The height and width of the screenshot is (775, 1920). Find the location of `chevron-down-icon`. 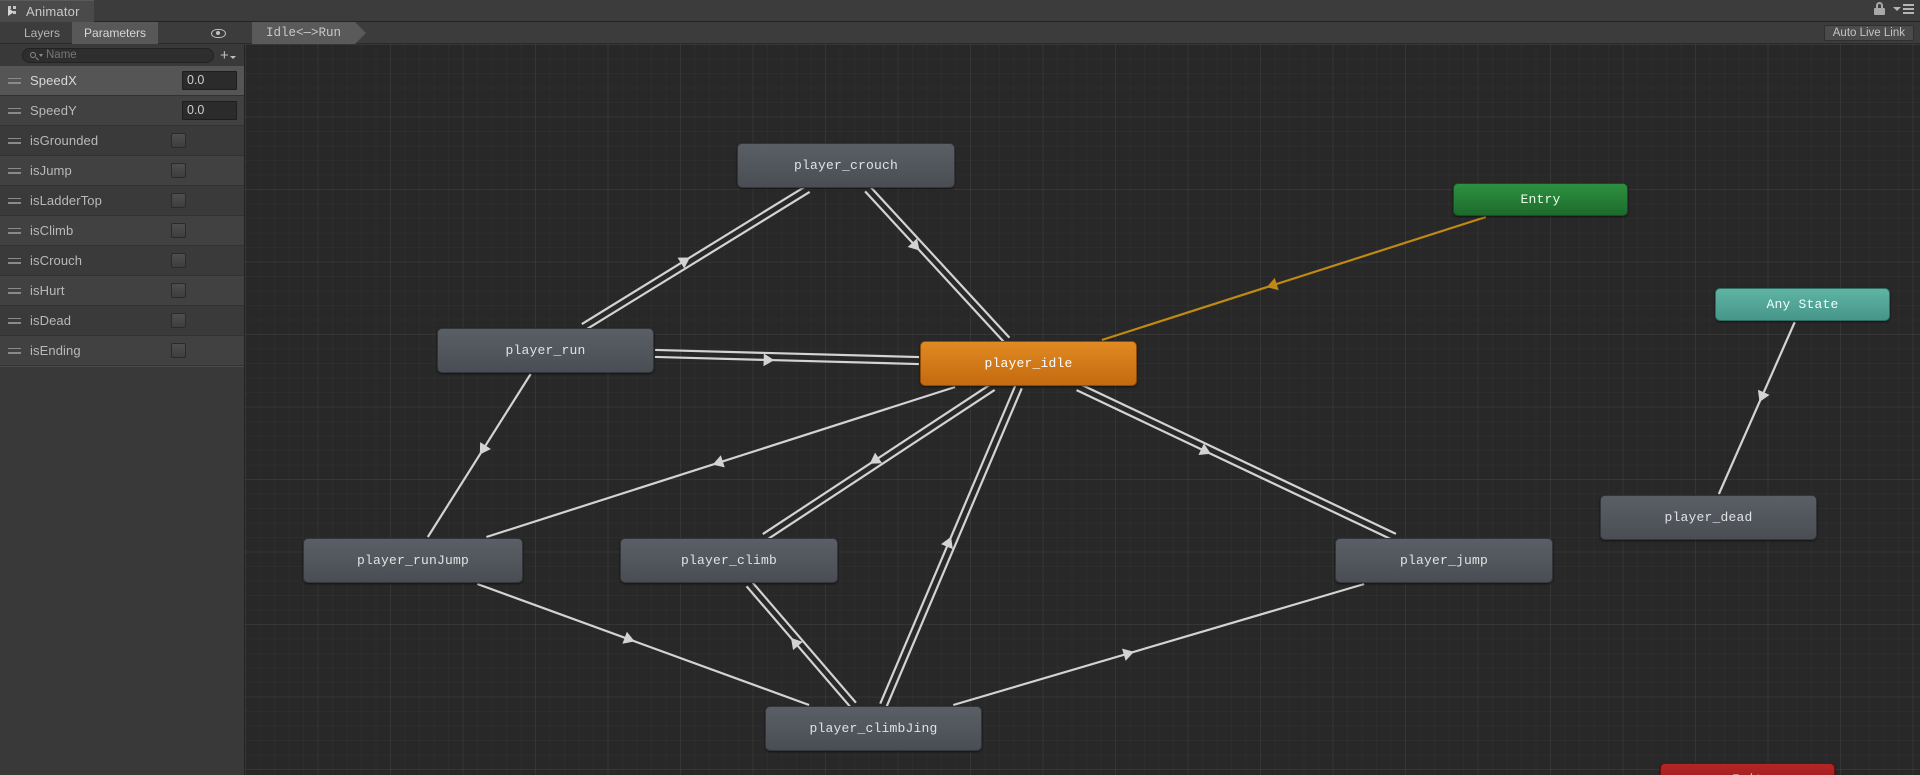

chevron-down-icon is located at coordinates (232, 57).